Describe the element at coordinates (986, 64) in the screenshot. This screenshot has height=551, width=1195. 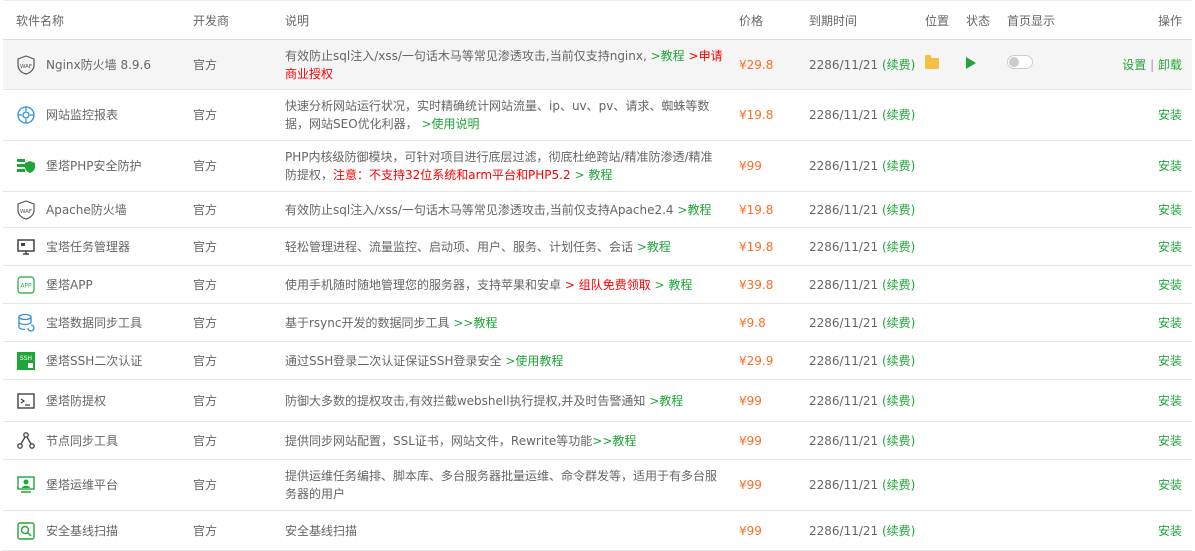
I see `status-cell` at that location.